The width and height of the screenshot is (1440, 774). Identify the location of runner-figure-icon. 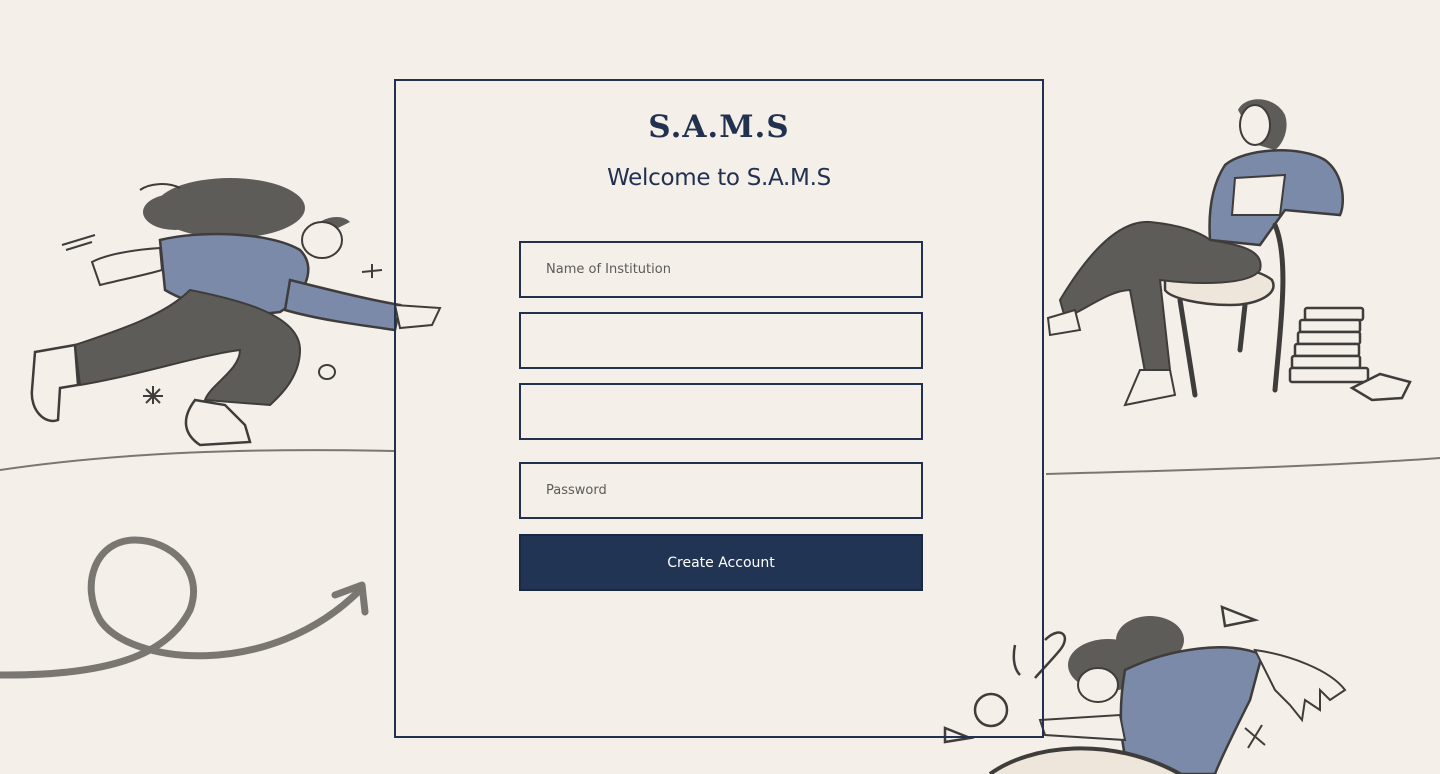
(236, 312).